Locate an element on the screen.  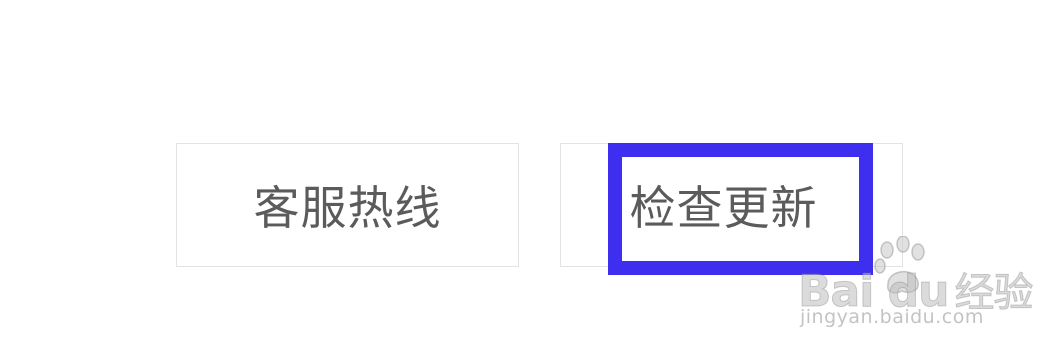
customer-hotline-button: 客服热线 is located at coordinates (347, 205).